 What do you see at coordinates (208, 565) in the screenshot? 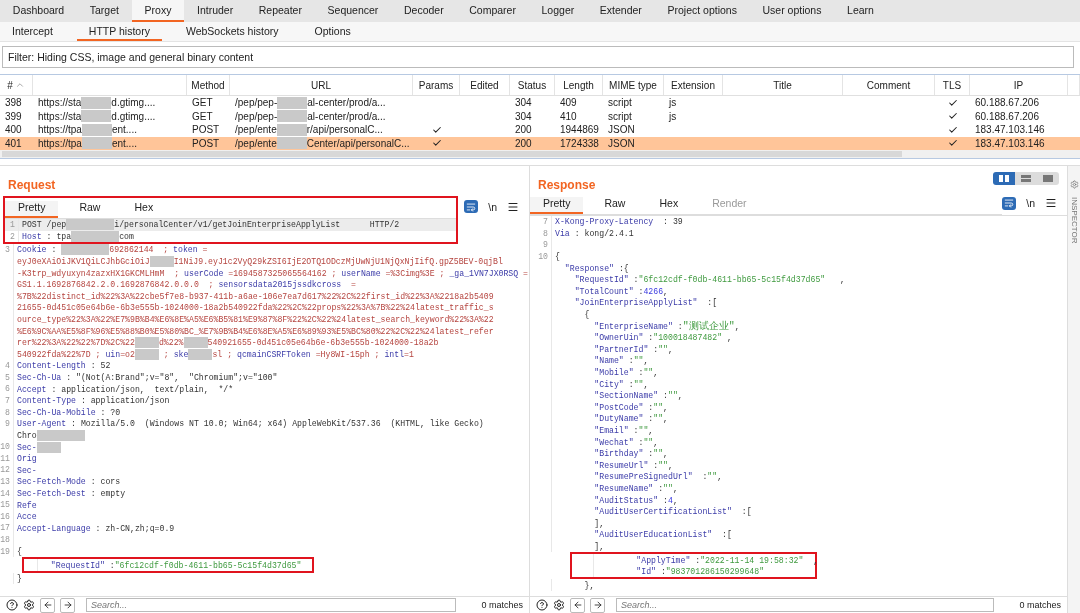
I see `code-text: "6fc12cdf-f0db-4611-bb65-5c15f4d37d65"` at bounding box center [208, 565].